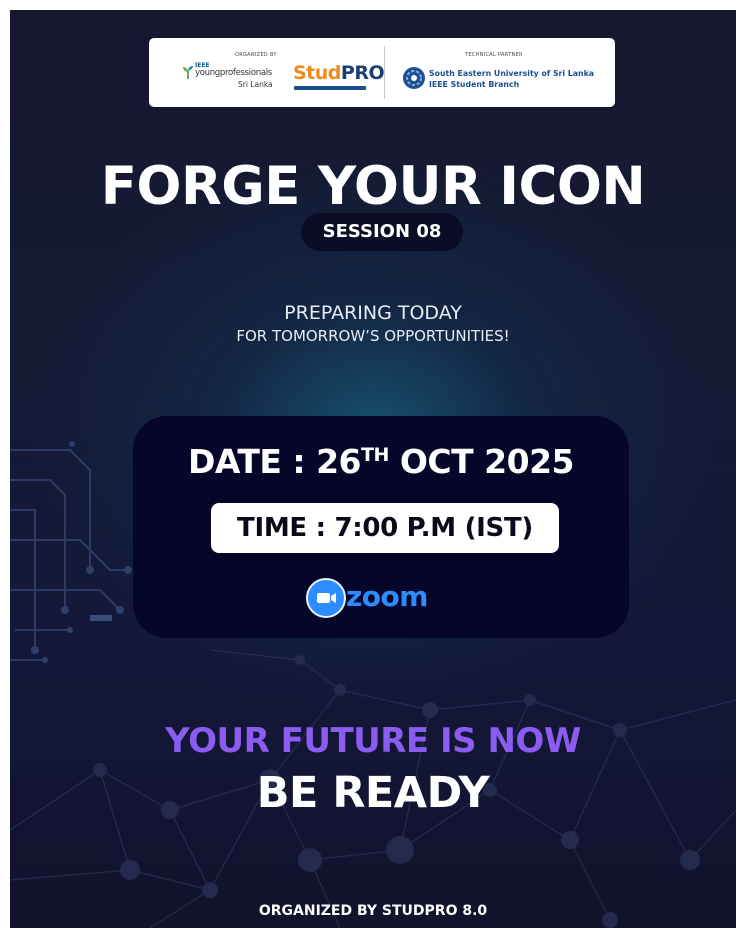 The height and width of the screenshot is (930, 743). Describe the element at coordinates (373, 186) in the screenshot. I see `poster-title: FORGE YOUR ICON` at that location.